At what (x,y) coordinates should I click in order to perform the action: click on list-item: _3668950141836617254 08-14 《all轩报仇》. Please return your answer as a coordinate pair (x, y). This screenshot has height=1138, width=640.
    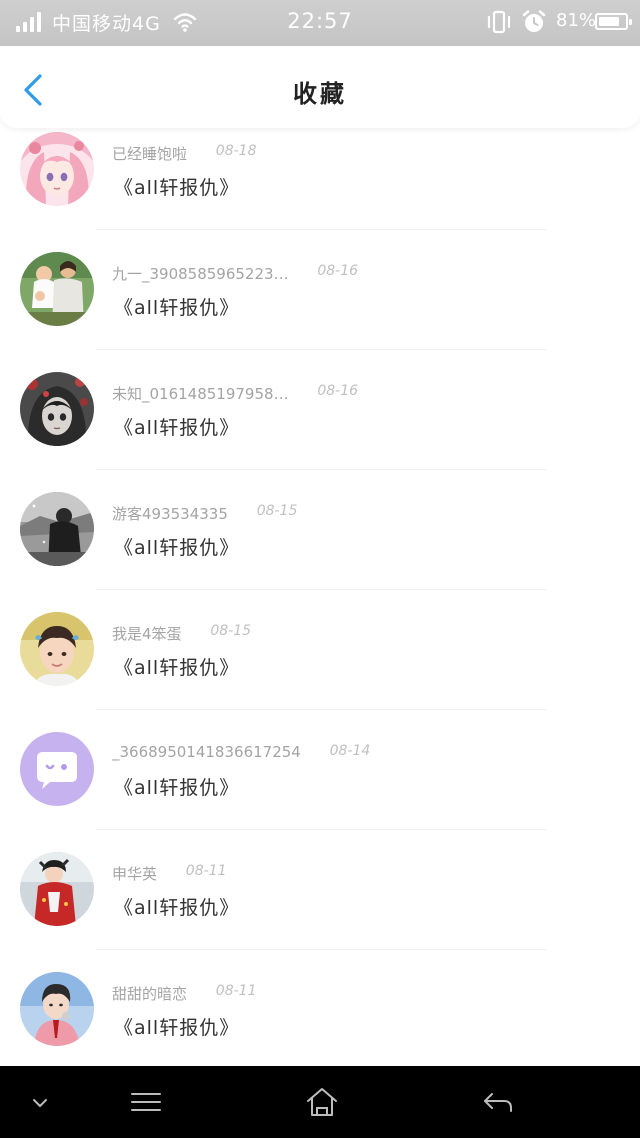
    Looking at the image, I should click on (320, 770).